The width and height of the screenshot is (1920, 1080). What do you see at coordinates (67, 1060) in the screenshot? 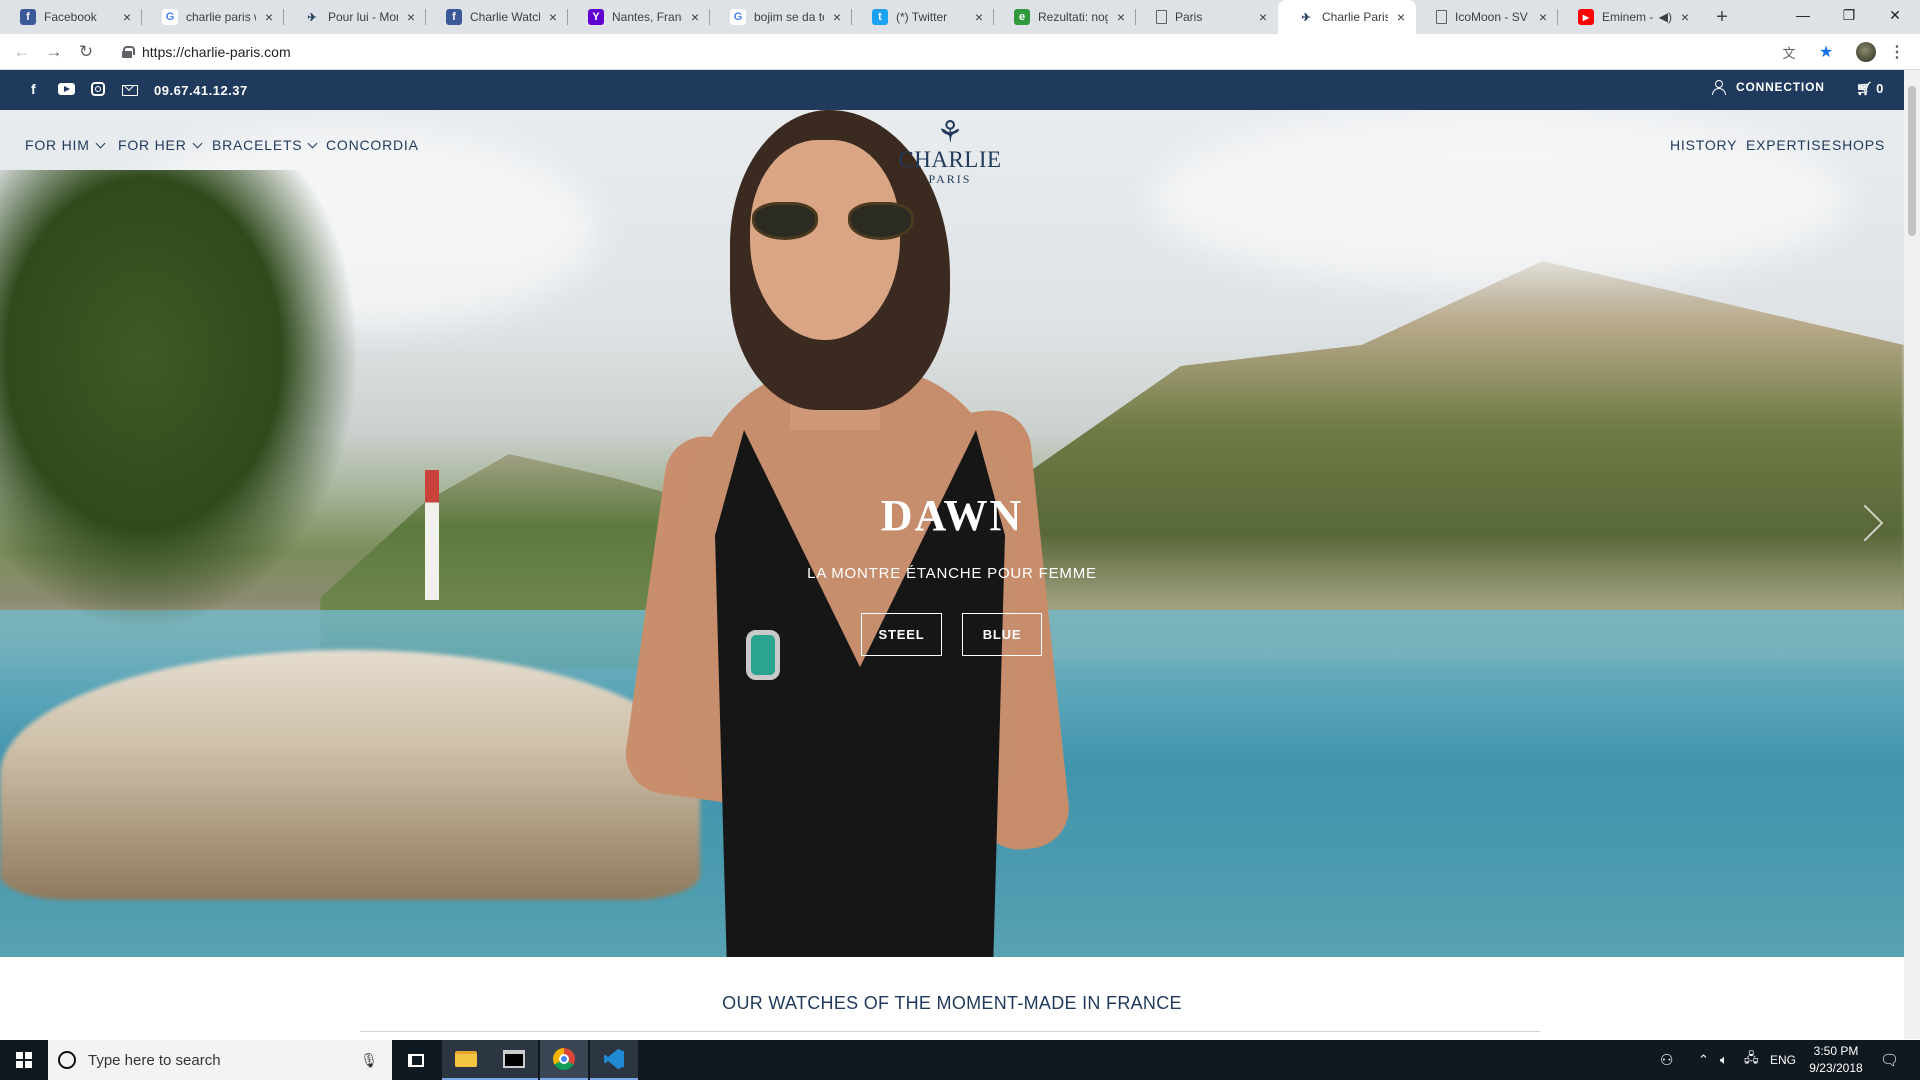
I see `cortana-icon` at bounding box center [67, 1060].